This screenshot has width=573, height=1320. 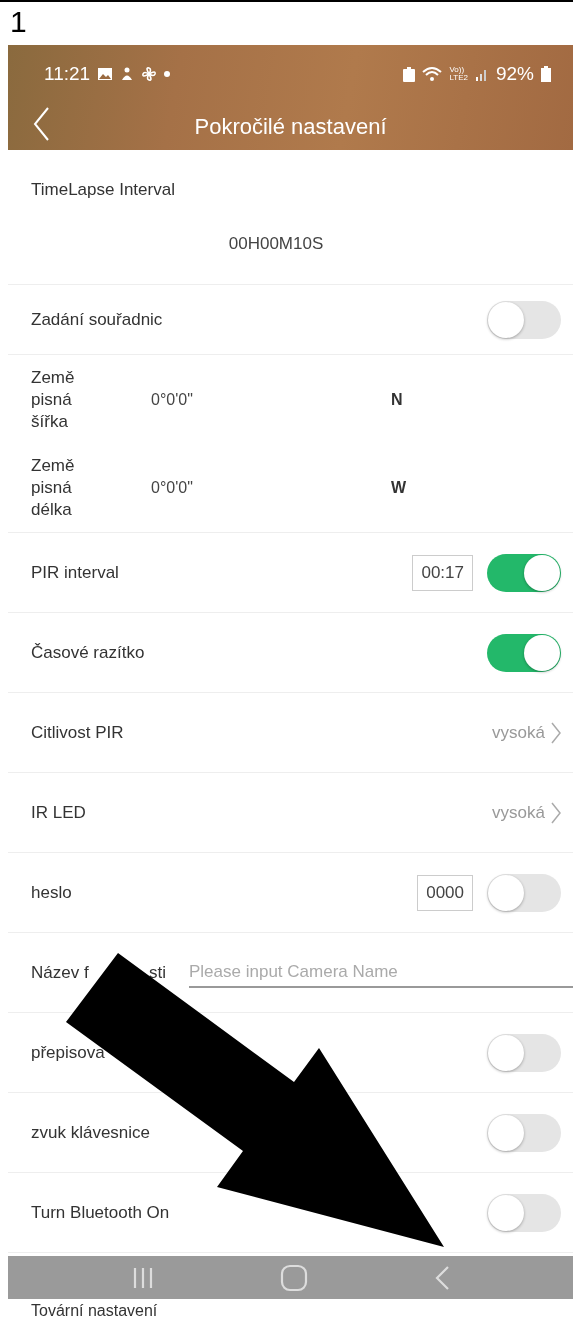 I want to click on dot-icon, so click(x=167, y=74).